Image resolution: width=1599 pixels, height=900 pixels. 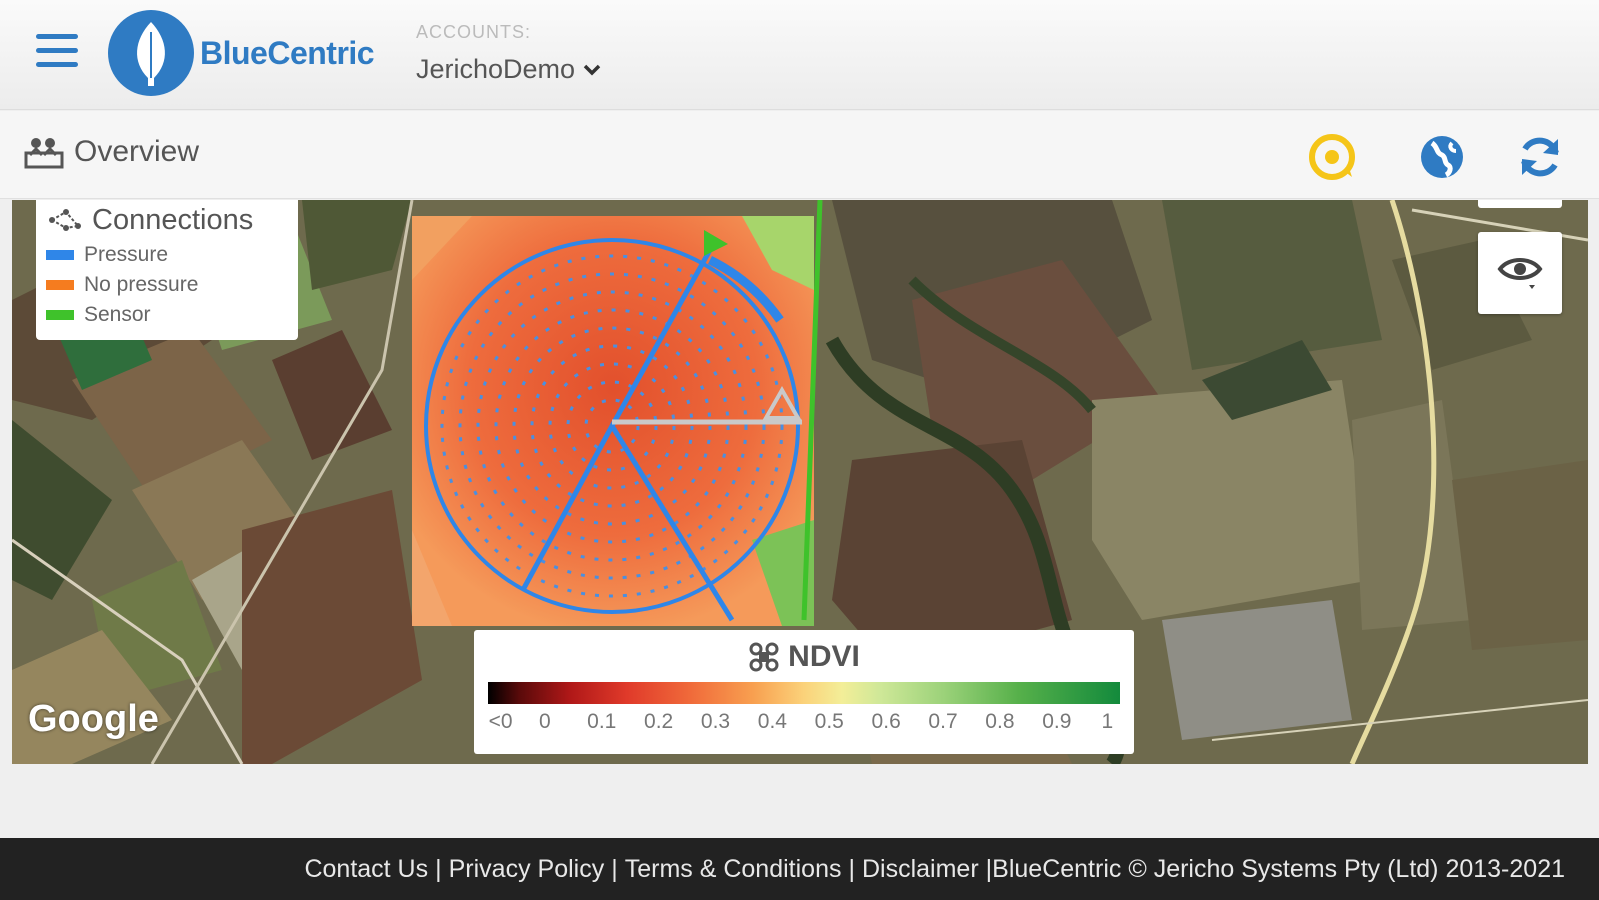 I want to click on ndvi-tick: 1, so click(x=1107, y=721).